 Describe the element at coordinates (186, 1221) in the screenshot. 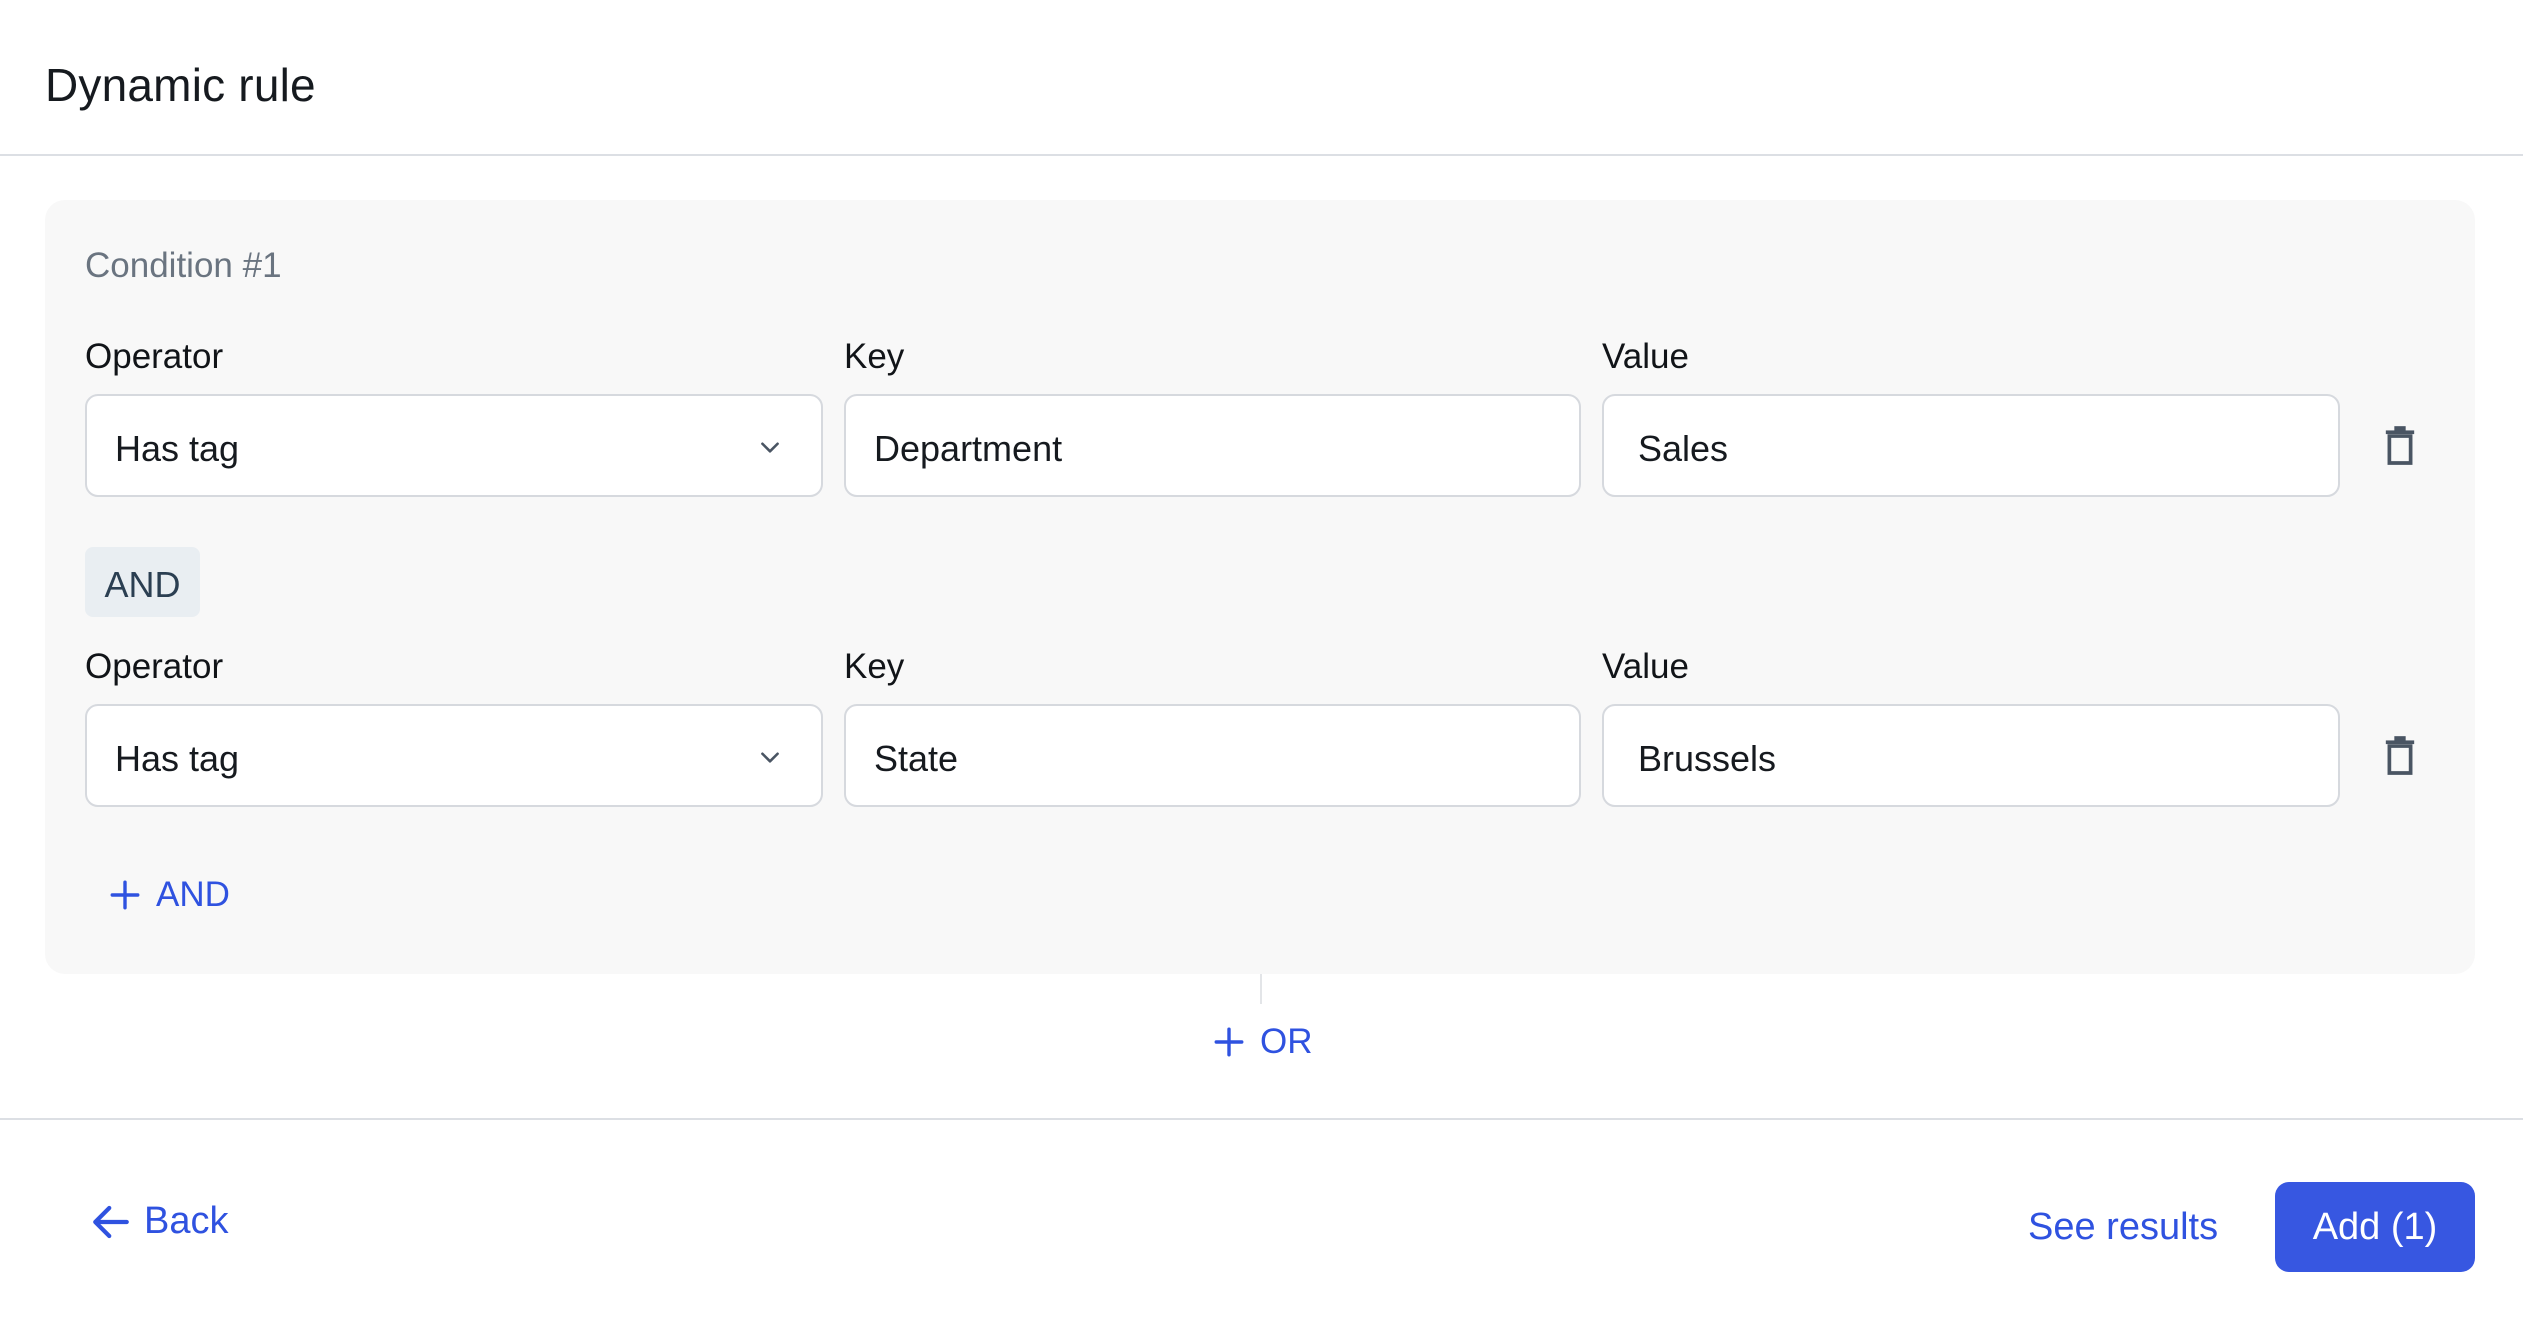

I see `back-label: Back` at that location.